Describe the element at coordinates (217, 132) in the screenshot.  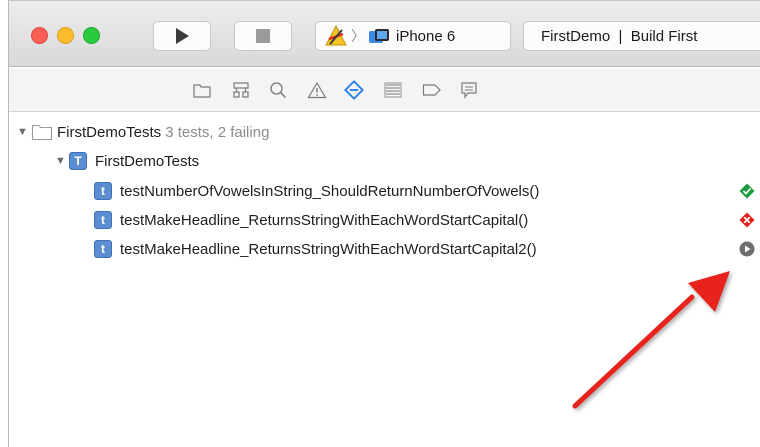
I see `test-summary: 3 tests, 2 failing` at that location.